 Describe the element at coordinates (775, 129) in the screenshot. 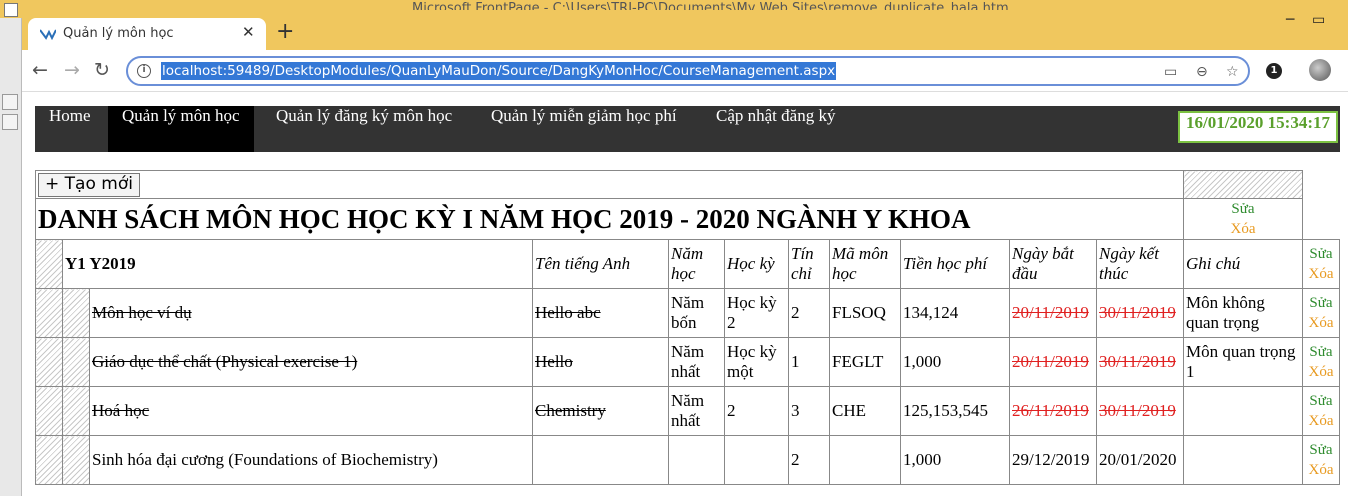

I see `nav-item-update-registration: Cập nhật đăng ký` at that location.